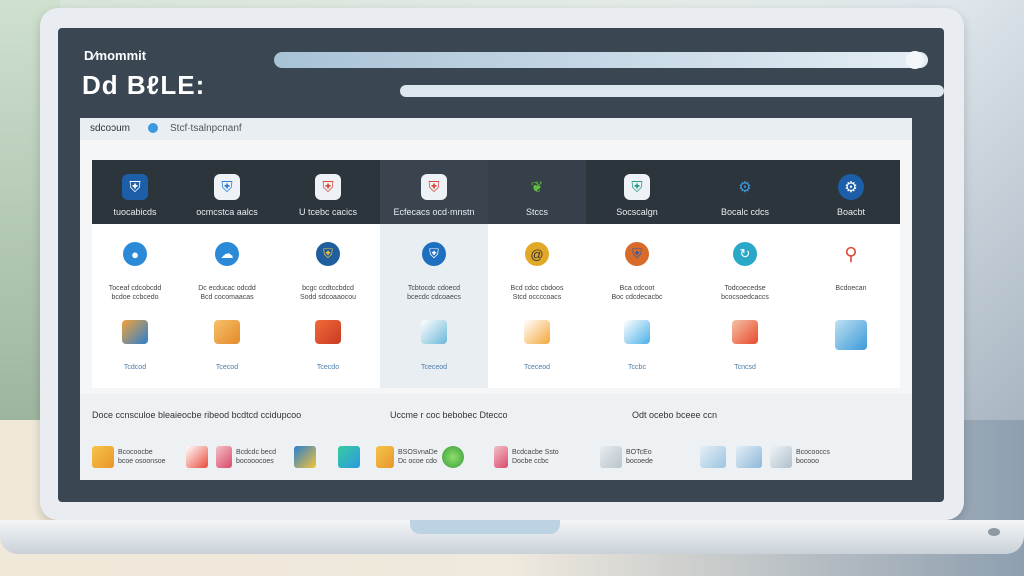 Image resolution: width=1024 pixels, height=576 pixels. Describe the element at coordinates (745, 293) in the screenshot. I see `column-desc: Todcoecedse bcocsoedcaccs` at that location.